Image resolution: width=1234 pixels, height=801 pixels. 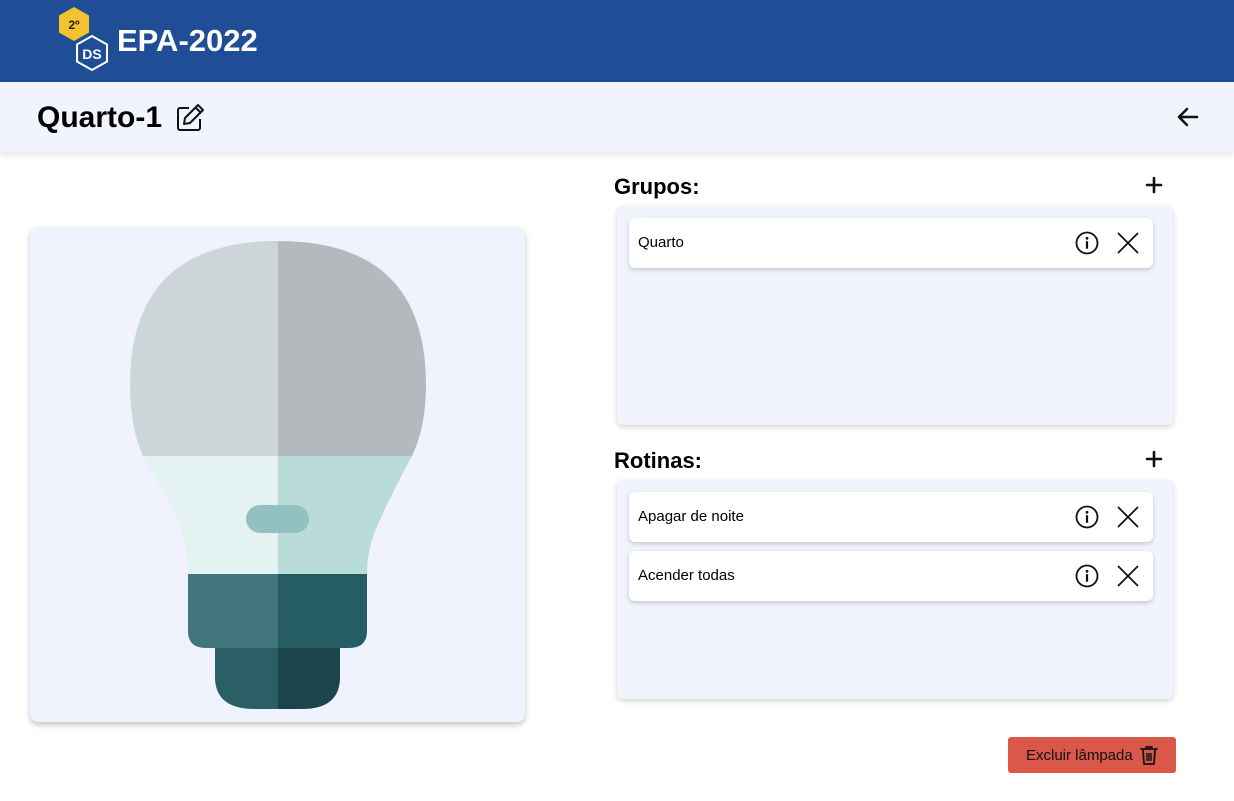 I want to click on pencil-square-icon, so click(x=190, y=117).